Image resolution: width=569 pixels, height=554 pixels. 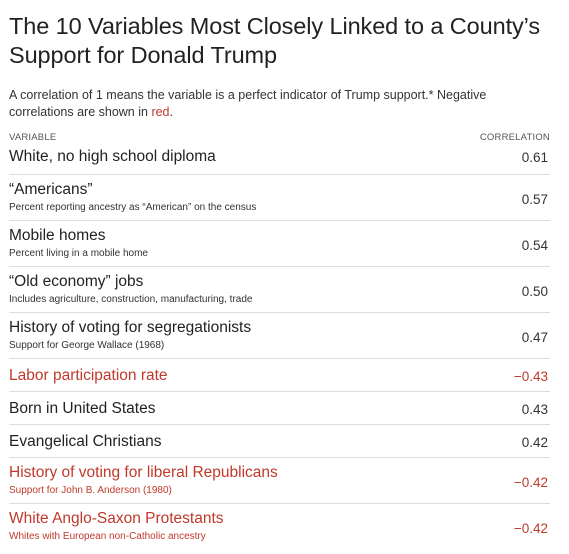 What do you see at coordinates (112, 156) in the screenshot?
I see `row-variable-label: White, no high school diploma` at bounding box center [112, 156].